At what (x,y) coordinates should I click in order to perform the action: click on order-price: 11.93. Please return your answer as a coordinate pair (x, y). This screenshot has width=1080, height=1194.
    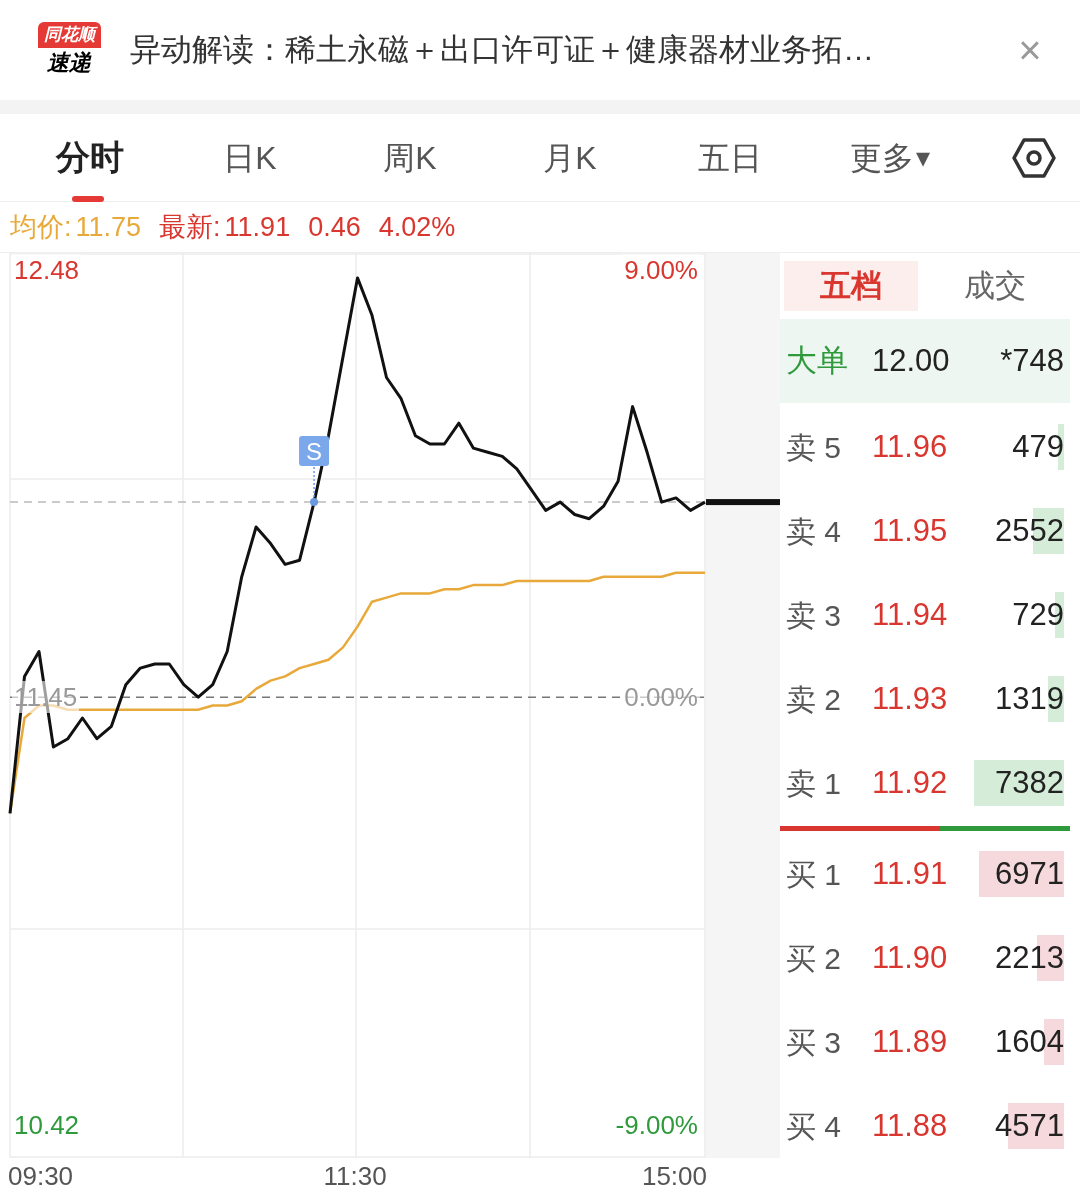
    Looking at the image, I should click on (910, 698).